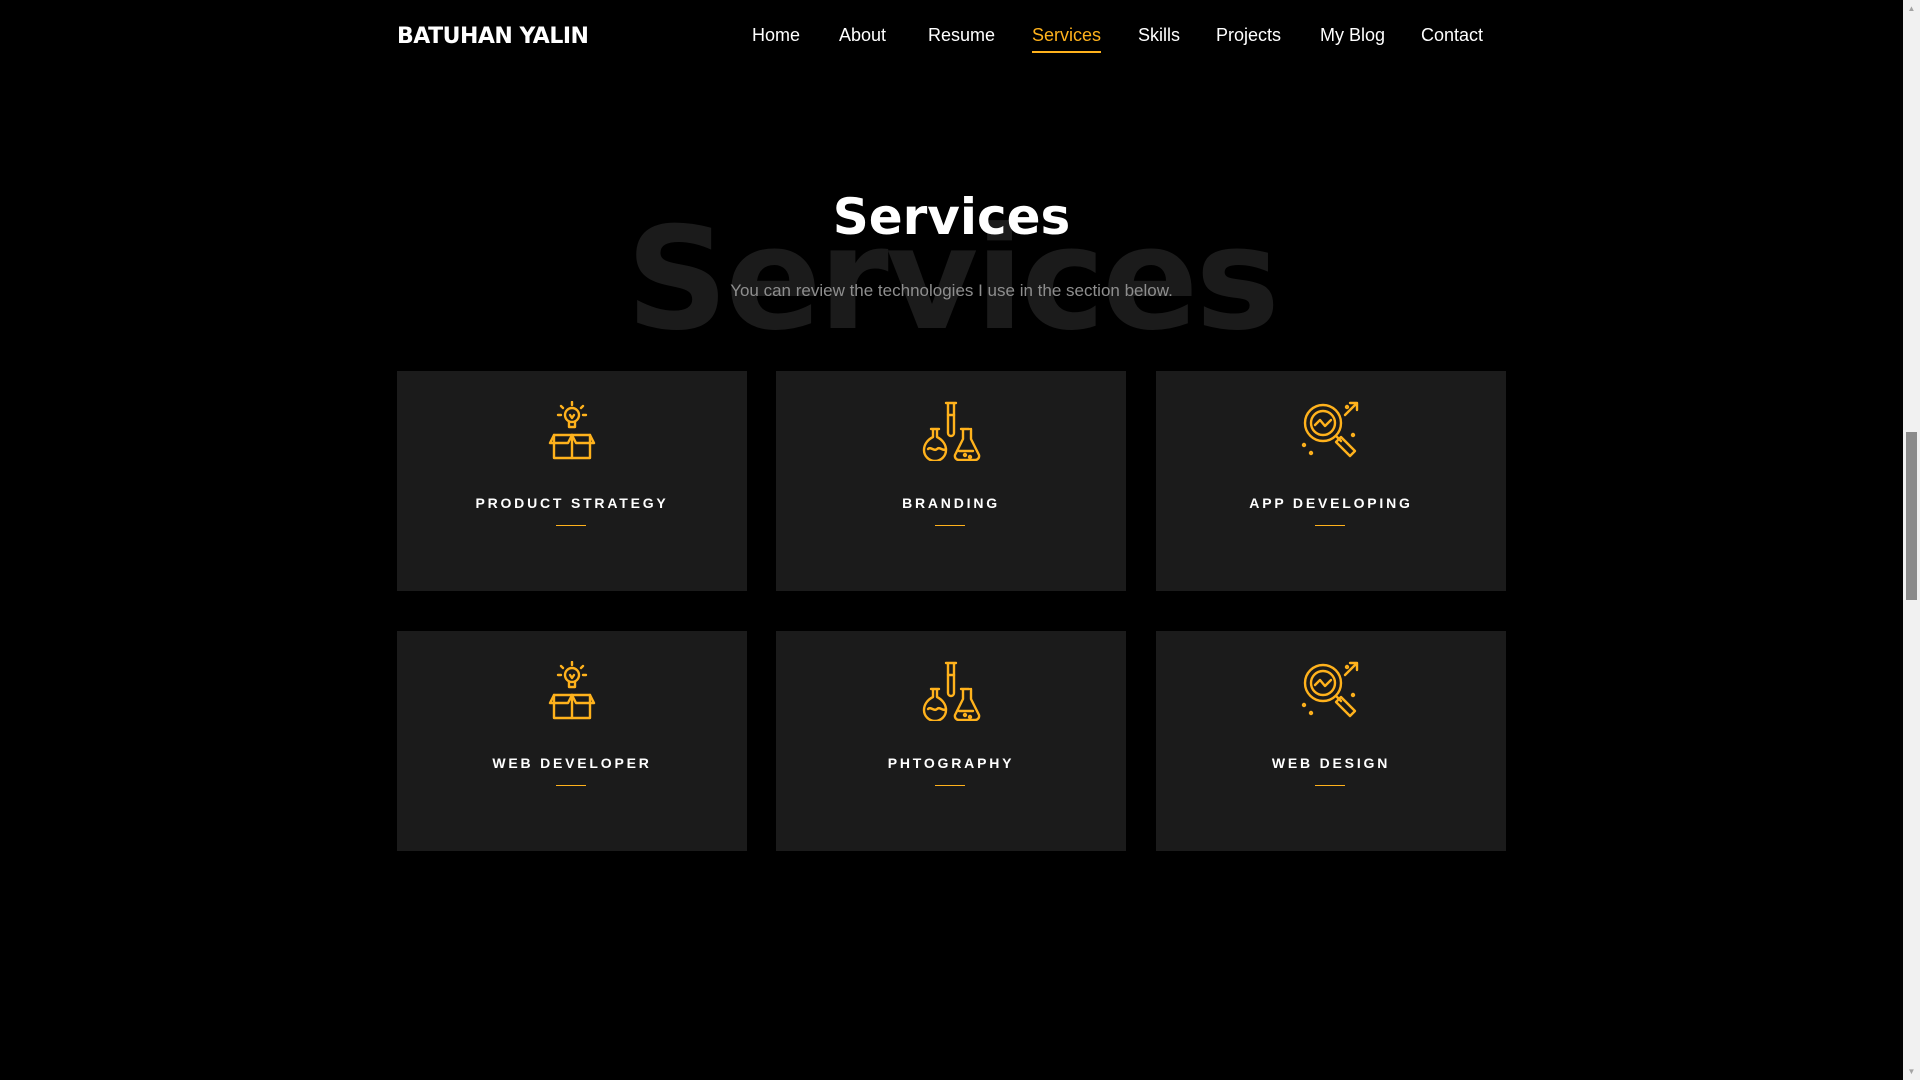  I want to click on nav-about: About, so click(862, 35).